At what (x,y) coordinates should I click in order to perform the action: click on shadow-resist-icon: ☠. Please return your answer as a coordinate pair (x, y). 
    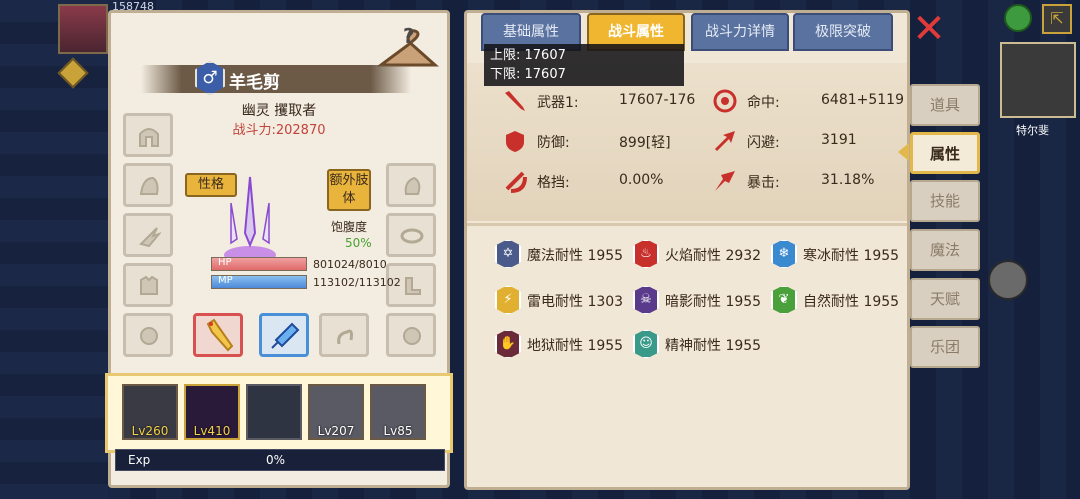
    Looking at the image, I should click on (646, 300).